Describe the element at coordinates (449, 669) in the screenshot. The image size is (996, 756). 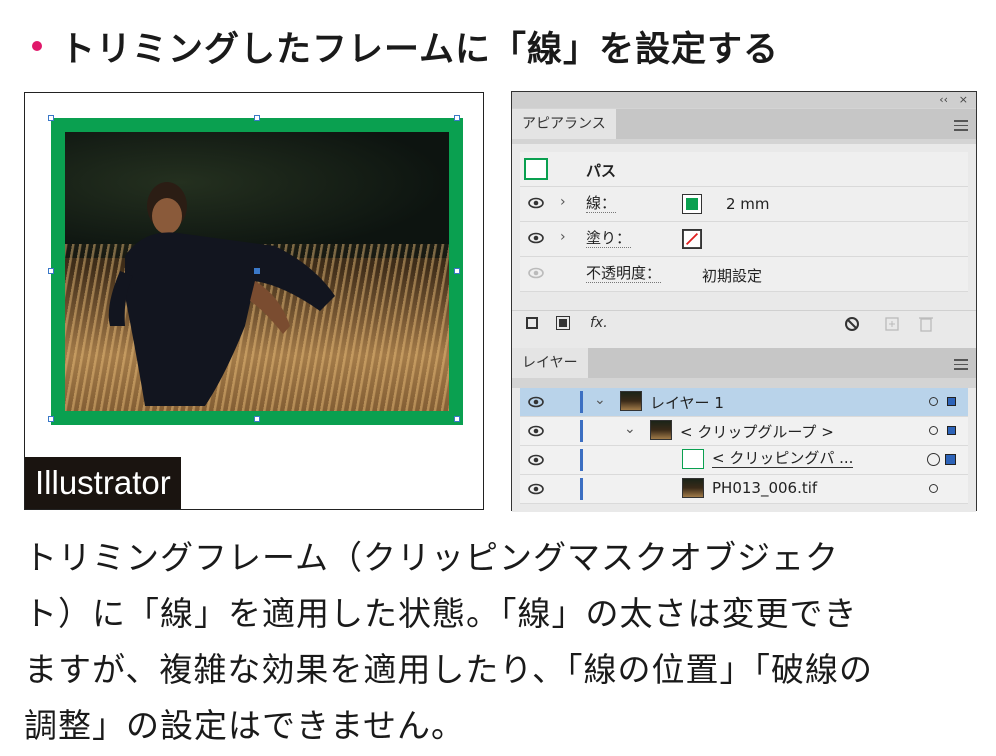
I see `caption-line: ますが、複雑な効果を適用したり、「線の位置」「破線の` at that location.